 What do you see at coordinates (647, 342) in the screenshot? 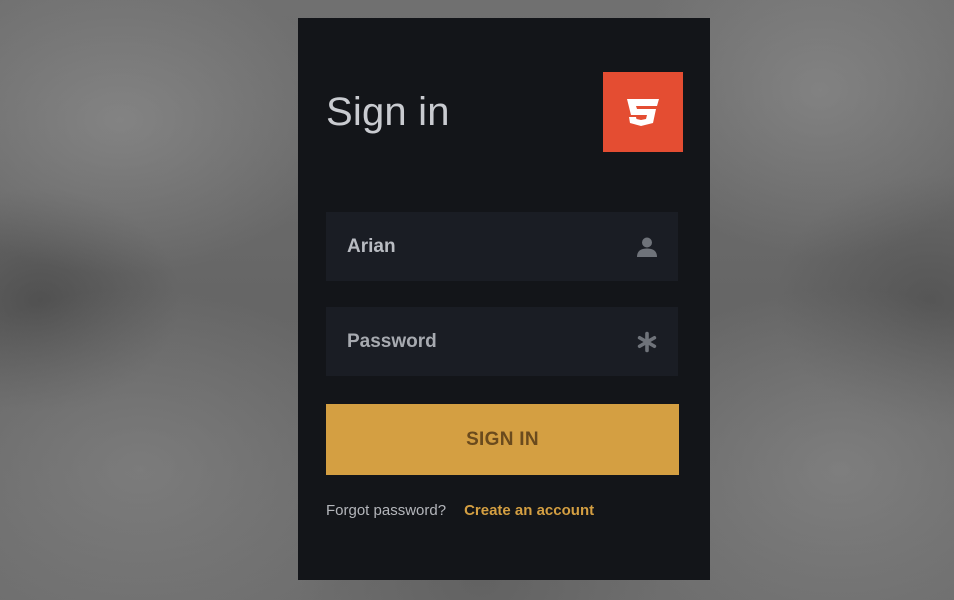
I see `asterisk-icon` at bounding box center [647, 342].